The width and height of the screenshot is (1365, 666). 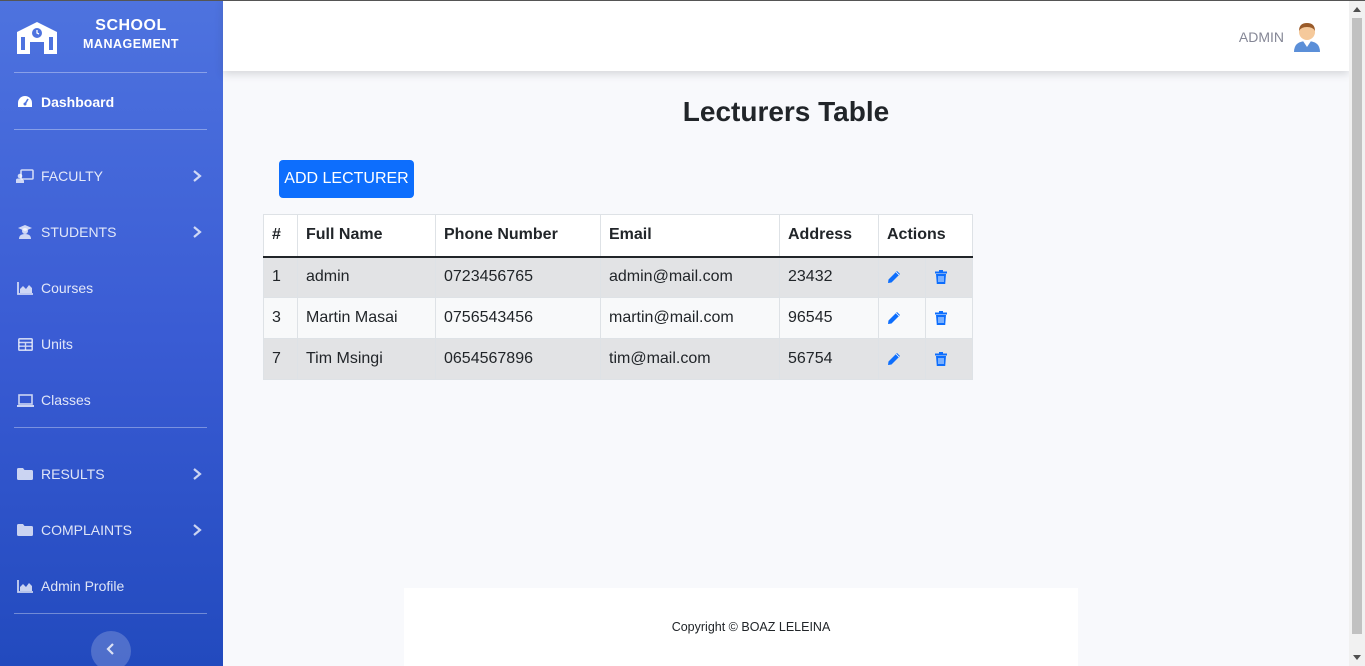 What do you see at coordinates (111, 474) in the screenshot?
I see `sidebar-item-results: RESULTS` at bounding box center [111, 474].